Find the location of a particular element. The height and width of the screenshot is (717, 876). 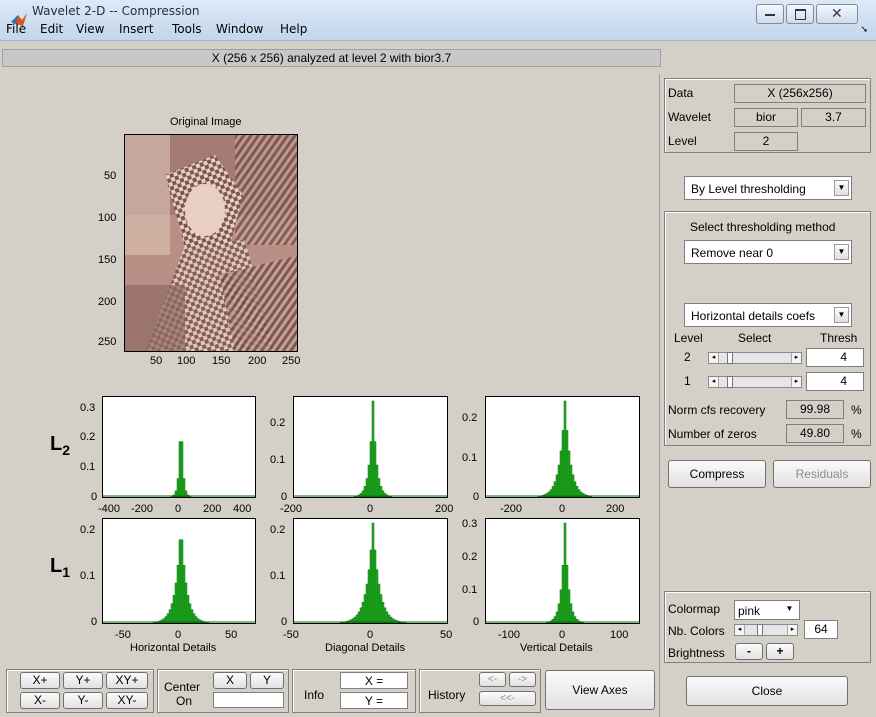

menu-file: File is located at coordinates (16, 29).